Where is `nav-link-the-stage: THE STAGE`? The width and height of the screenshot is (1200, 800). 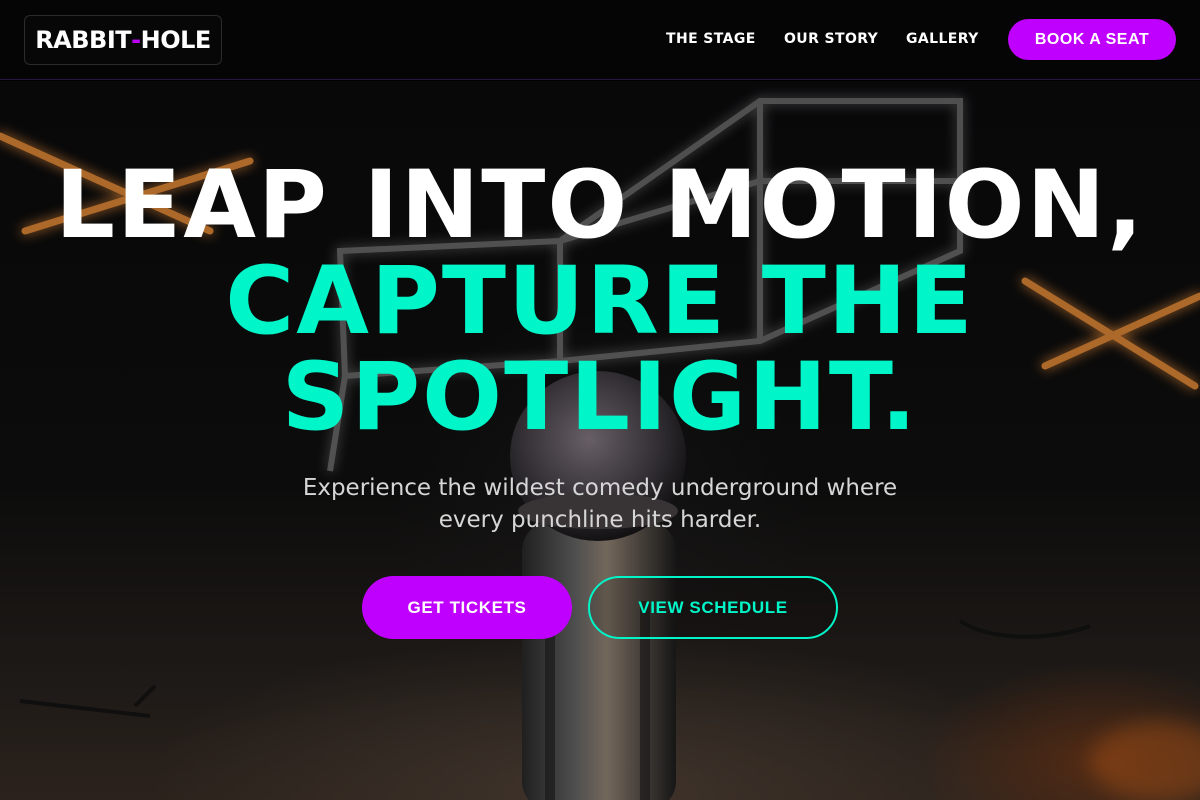 nav-link-the-stage: THE STAGE is located at coordinates (711, 39).